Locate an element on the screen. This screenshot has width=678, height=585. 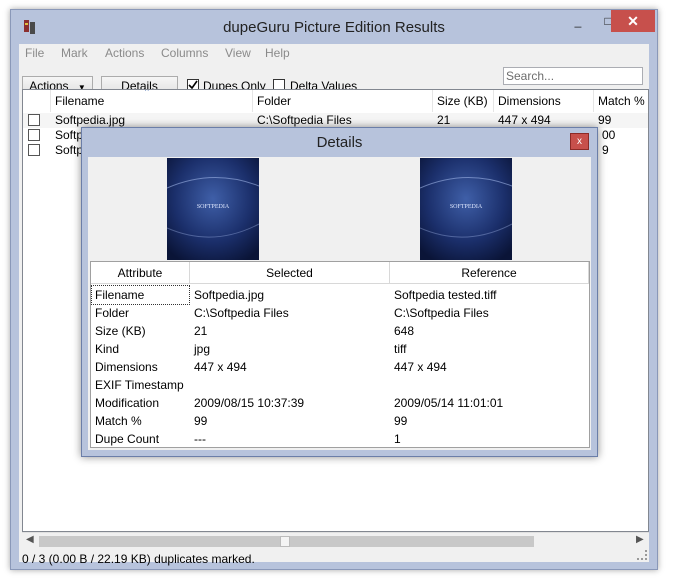
cell-folder: C:\Softpedia Files is located at coordinates (304, 120).